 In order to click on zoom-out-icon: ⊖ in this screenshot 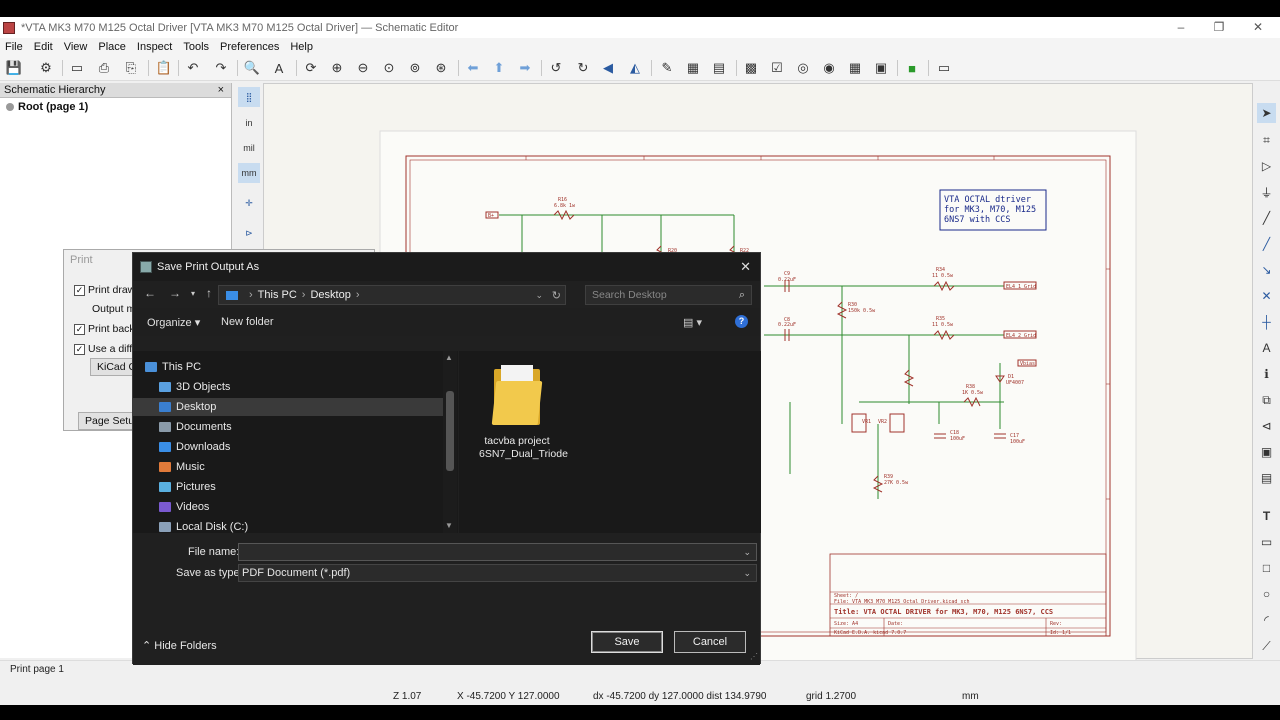, I will do `click(363, 68)`.